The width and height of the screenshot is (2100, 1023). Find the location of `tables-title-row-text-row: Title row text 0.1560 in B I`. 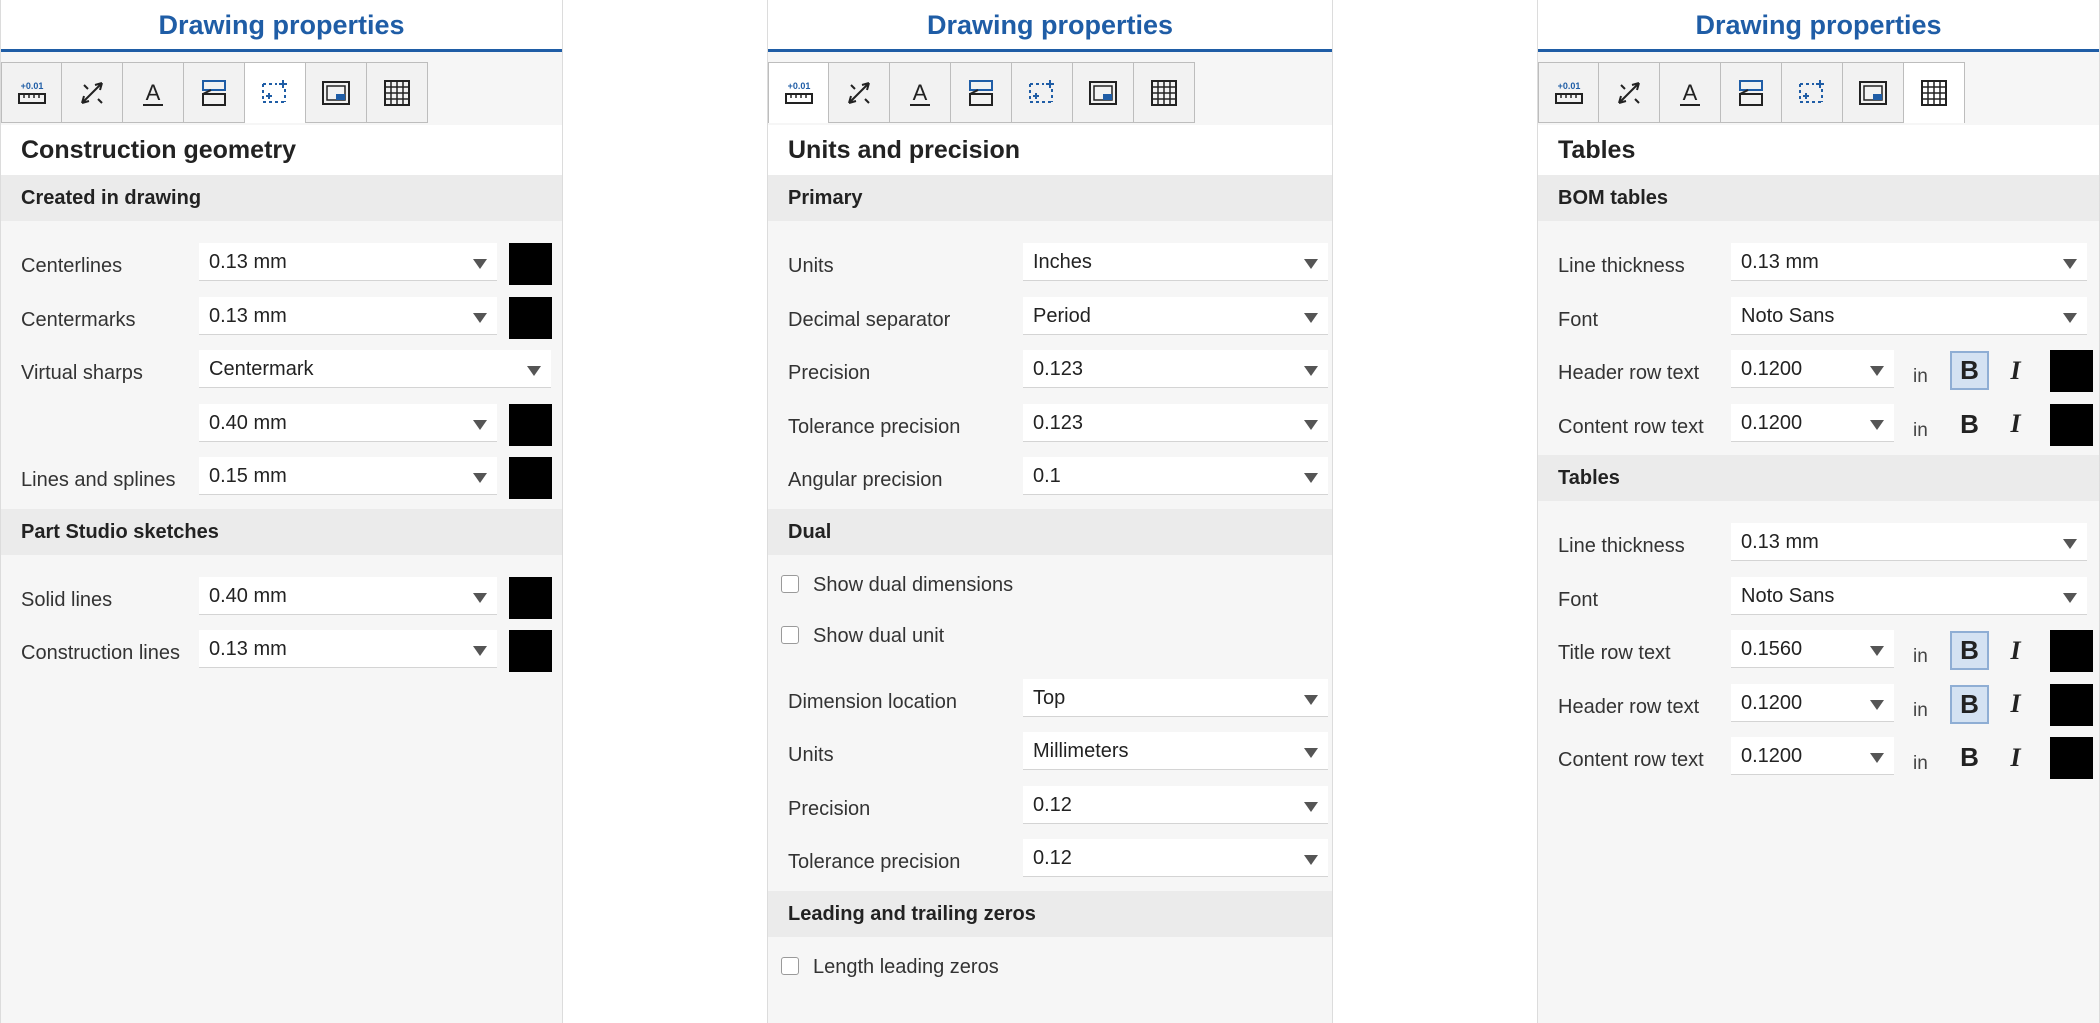

tables-title-row-text-row: Title row text 0.1560 in B I is located at coordinates (1818, 649).